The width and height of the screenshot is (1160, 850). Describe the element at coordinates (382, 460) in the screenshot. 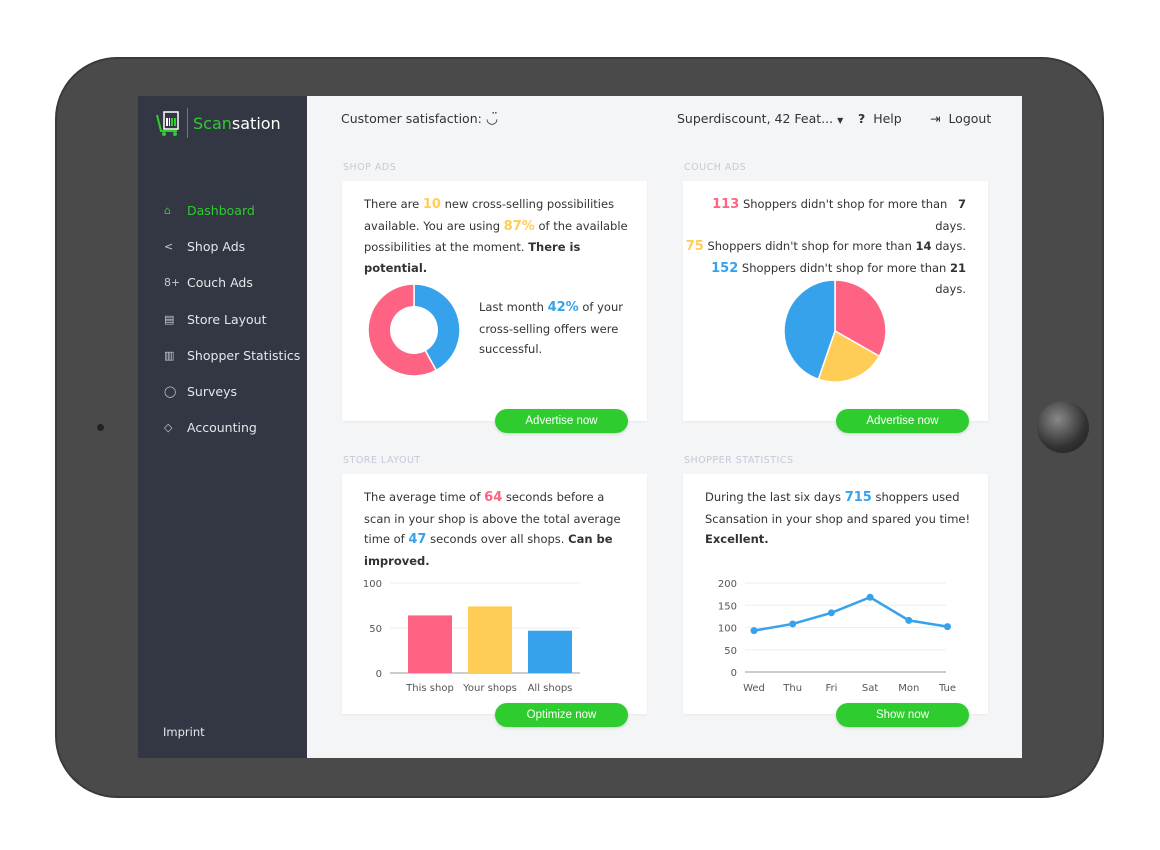

I see `section-title-store-layout: STORE LAYOUT` at that location.